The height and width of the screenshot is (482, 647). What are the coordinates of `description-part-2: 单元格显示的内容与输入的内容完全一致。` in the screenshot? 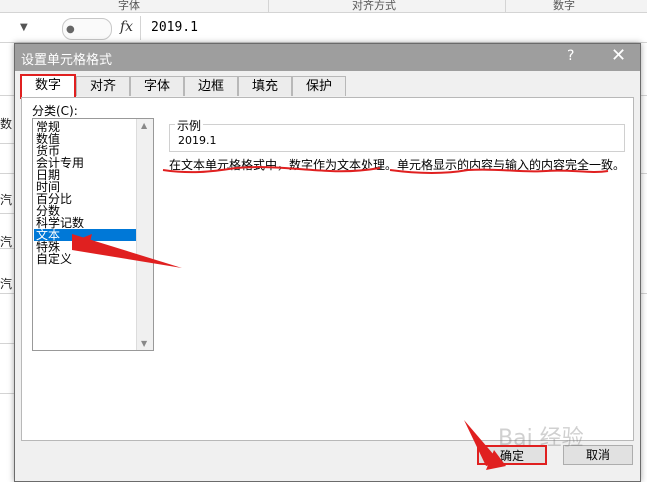 It's located at (511, 165).